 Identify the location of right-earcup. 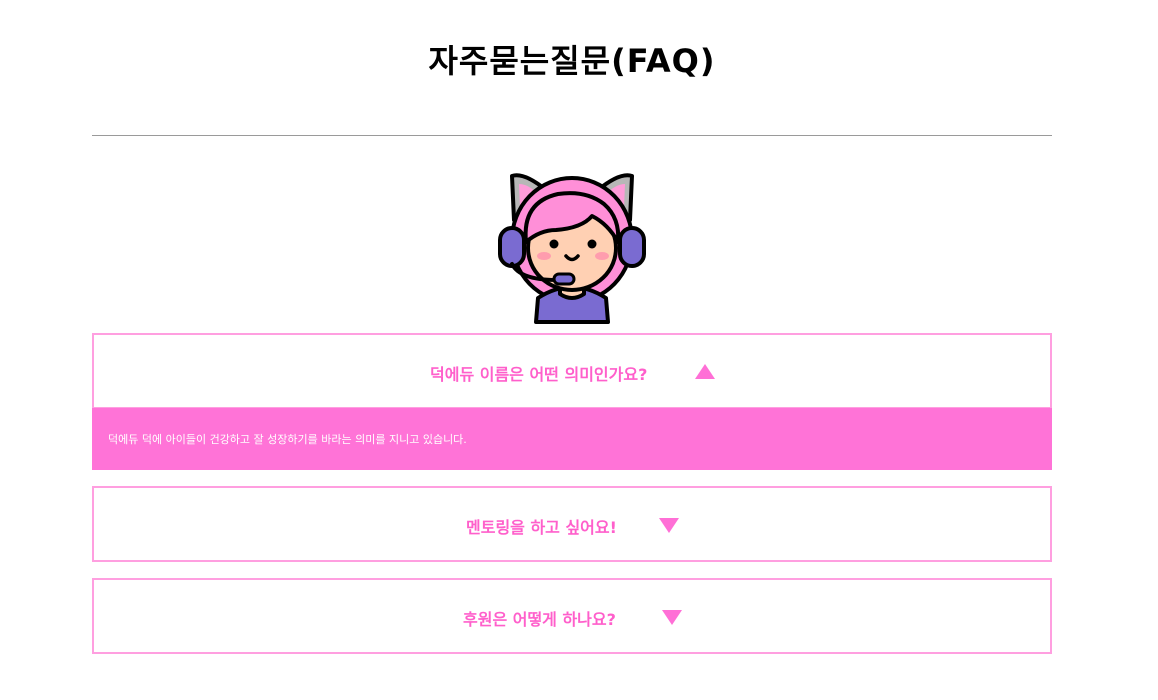
(632, 247).